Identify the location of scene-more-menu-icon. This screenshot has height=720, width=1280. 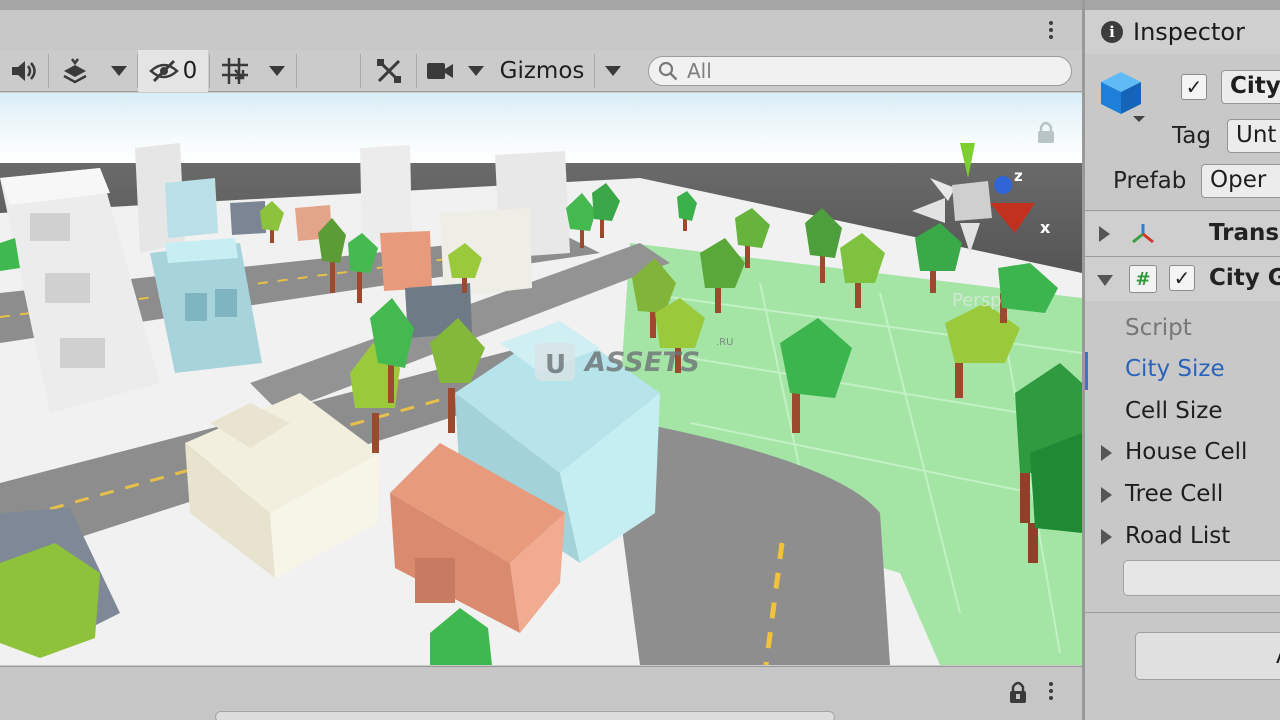
(1051, 30).